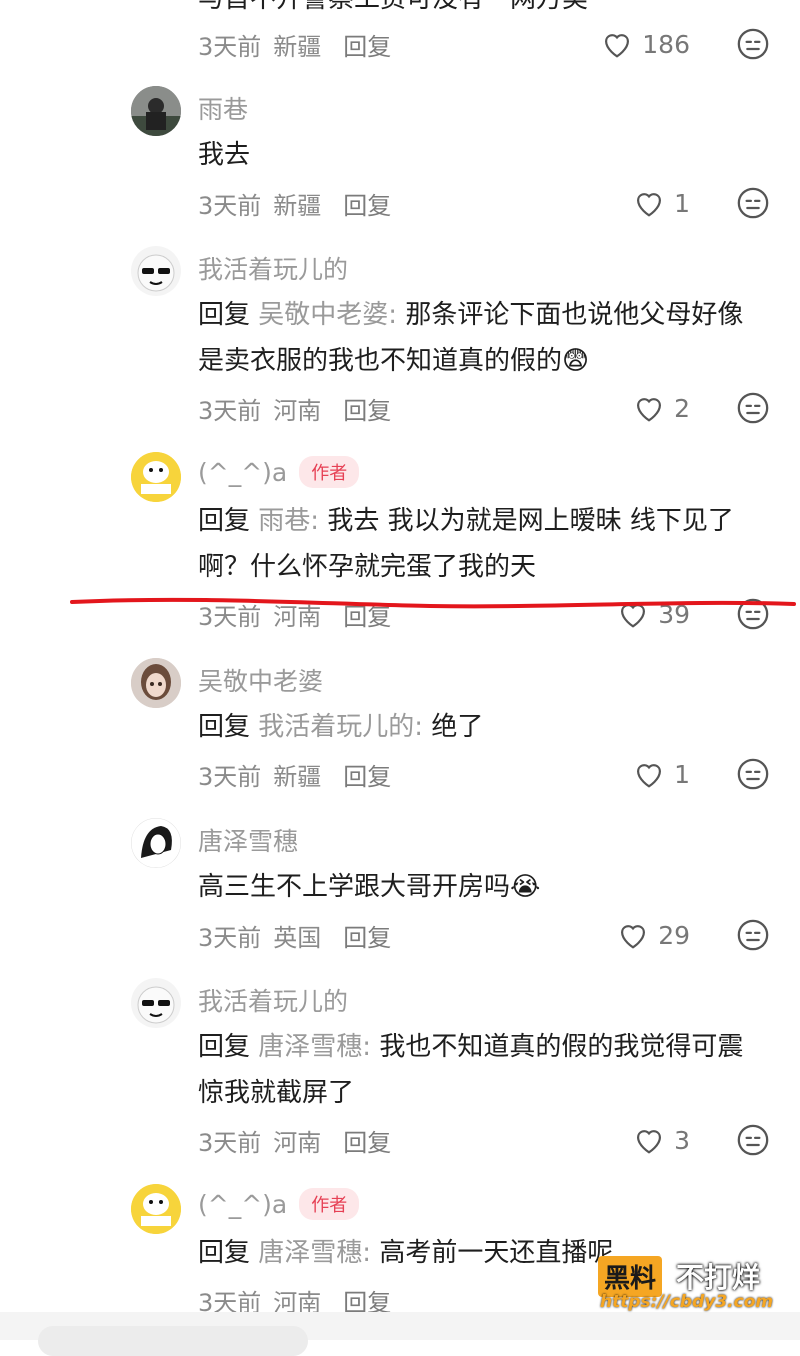 This screenshot has width=800, height=1356. Describe the element at coordinates (471, 1070) in the screenshot. I see `comment-text: 回复 唐泽雪穗: 我也不知道真的假的我觉得可震惊我就截屏了` at that location.